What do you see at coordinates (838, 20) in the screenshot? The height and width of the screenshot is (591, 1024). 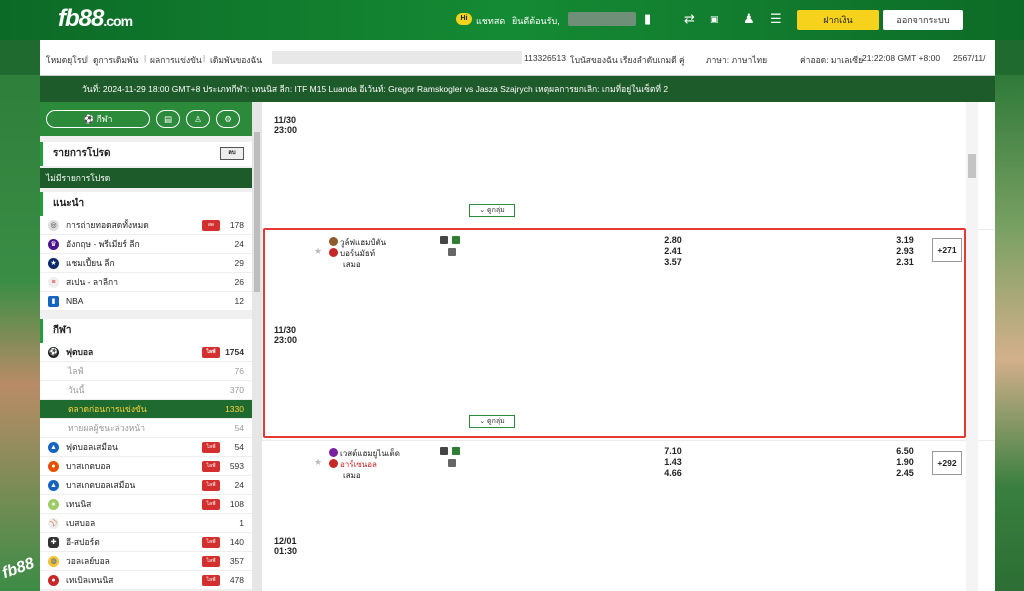 I see `deposit-button: ฝากเงิน` at bounding box center [838, 20].